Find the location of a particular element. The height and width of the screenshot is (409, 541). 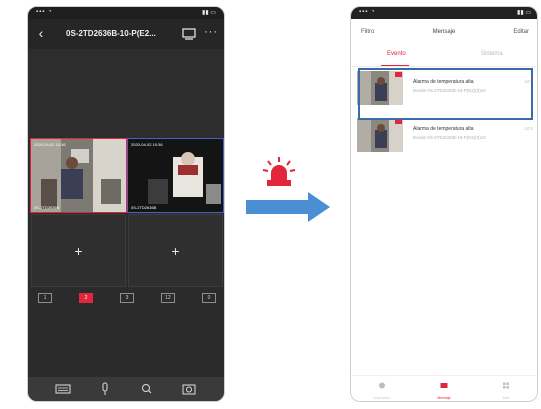

message-tabs: Evento Sistema is located at coordinates (444, 56).